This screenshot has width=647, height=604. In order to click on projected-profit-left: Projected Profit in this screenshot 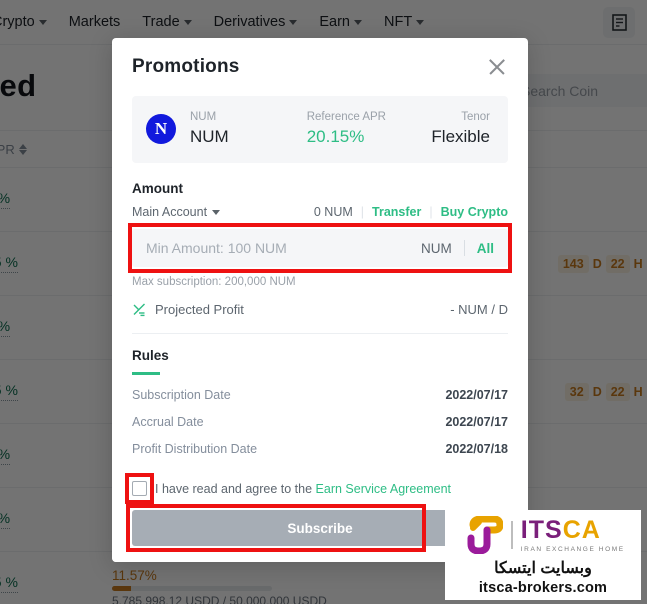, I will do `click(188, 309)`.